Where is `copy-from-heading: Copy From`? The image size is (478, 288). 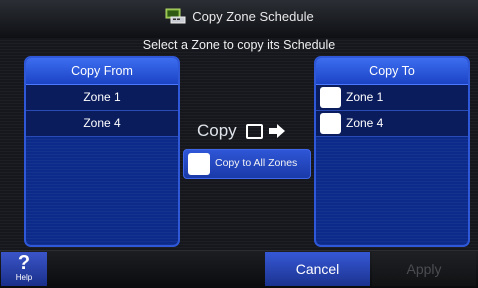
copy-from-heading: Copy From is located at coordinates (102, 71).